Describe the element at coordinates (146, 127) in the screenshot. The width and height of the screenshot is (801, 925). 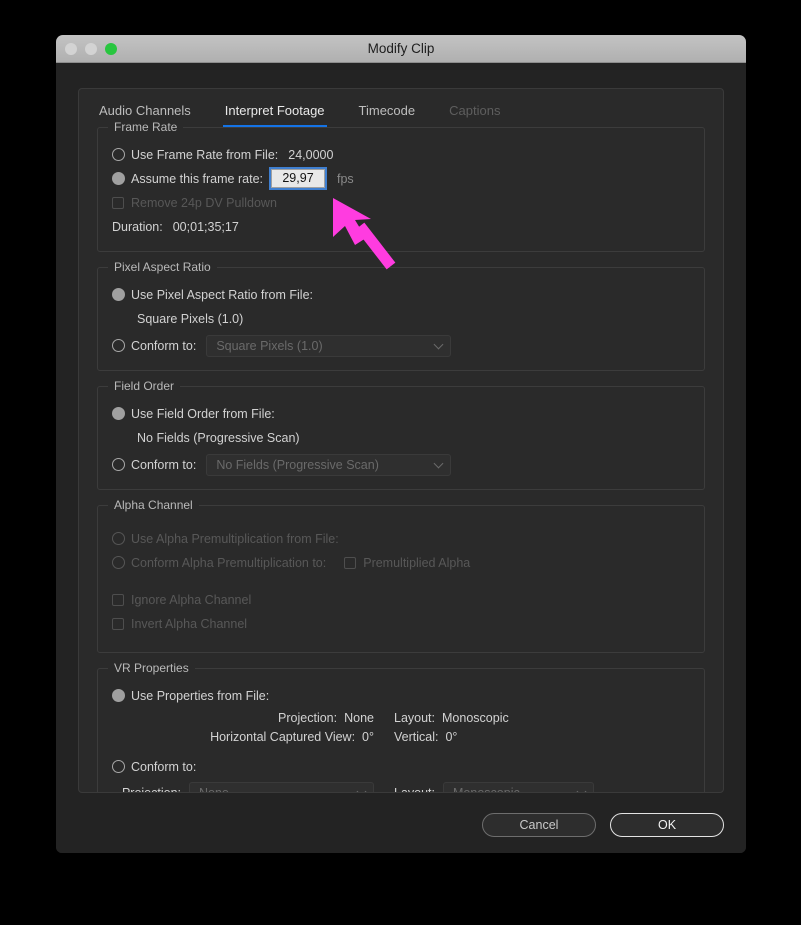
I see `frame-rate-legend: Frame Rate` at that location.